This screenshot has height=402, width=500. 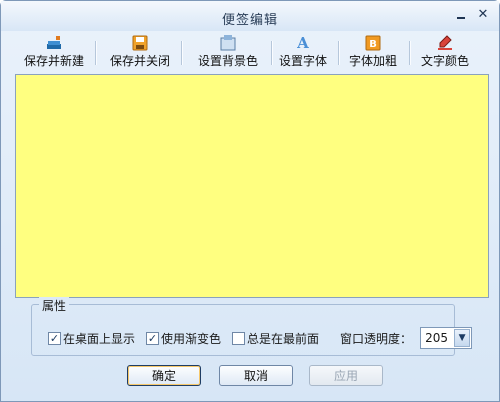 I want to click on save-close-icon, so click(x=140, y=42).